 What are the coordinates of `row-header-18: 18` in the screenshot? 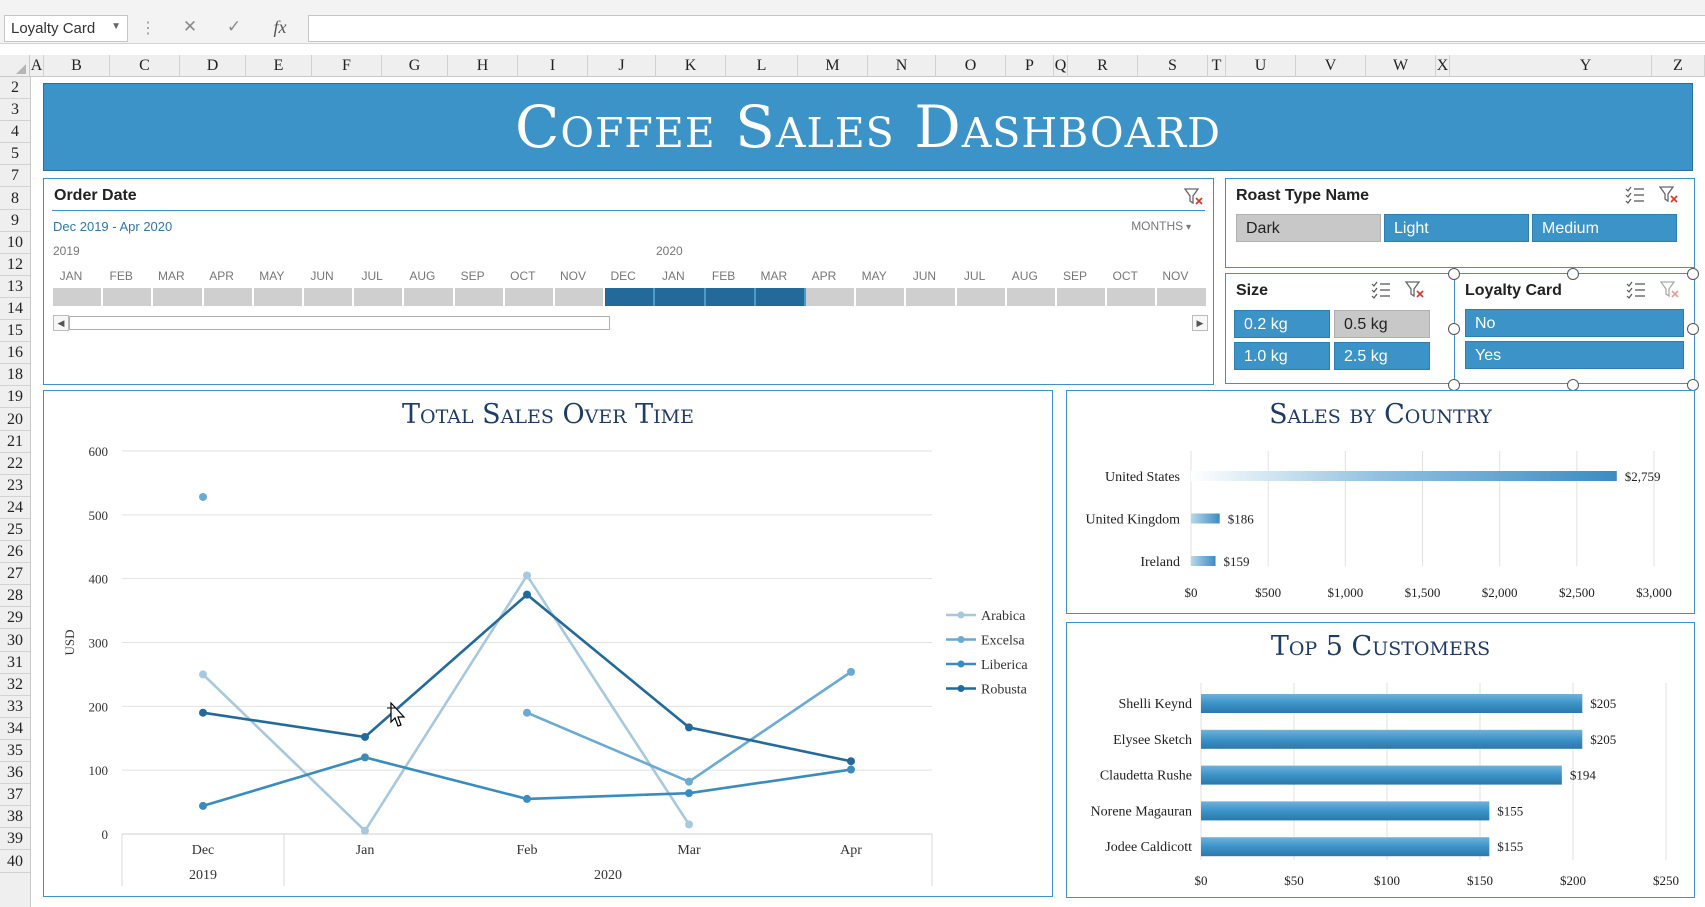 It's located at (15, 375).